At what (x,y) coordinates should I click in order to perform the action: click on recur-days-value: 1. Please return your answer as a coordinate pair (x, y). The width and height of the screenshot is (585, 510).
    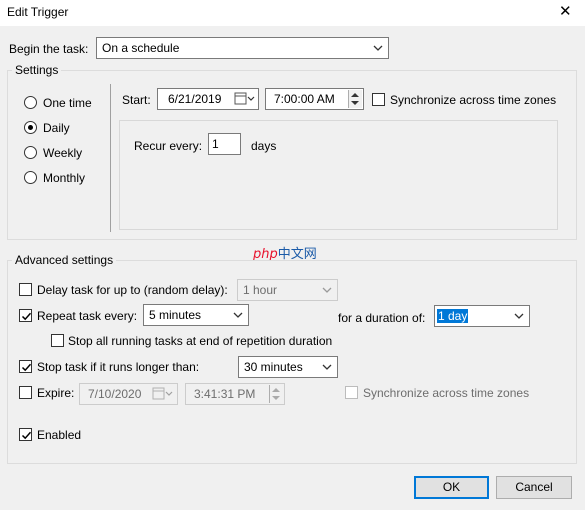
    Looking at the image, I should click on (215, 144).